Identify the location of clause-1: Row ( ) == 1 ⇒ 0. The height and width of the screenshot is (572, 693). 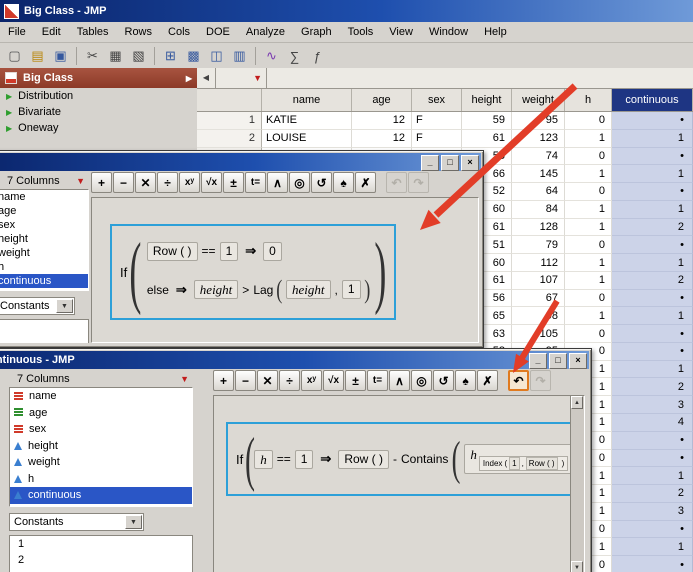
(257, 251).